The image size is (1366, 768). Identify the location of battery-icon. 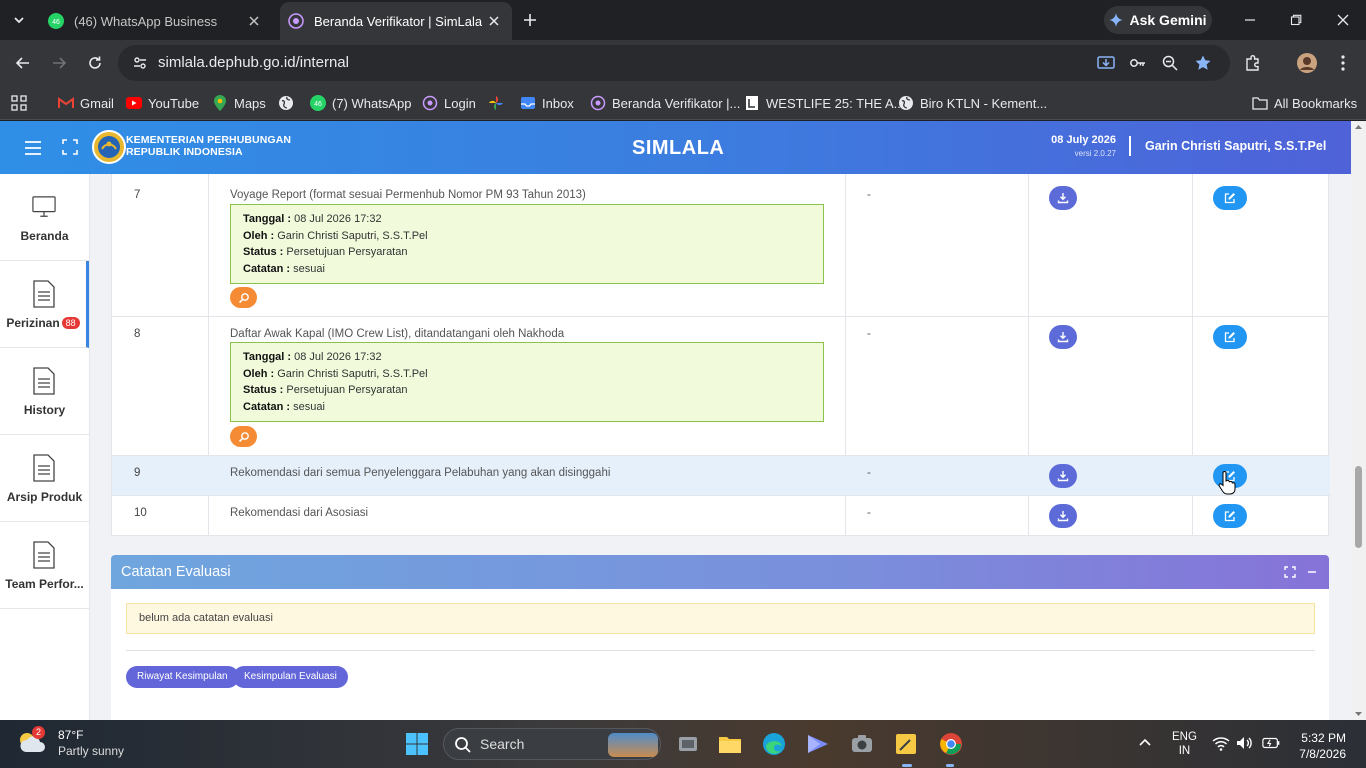
(1271, 743).